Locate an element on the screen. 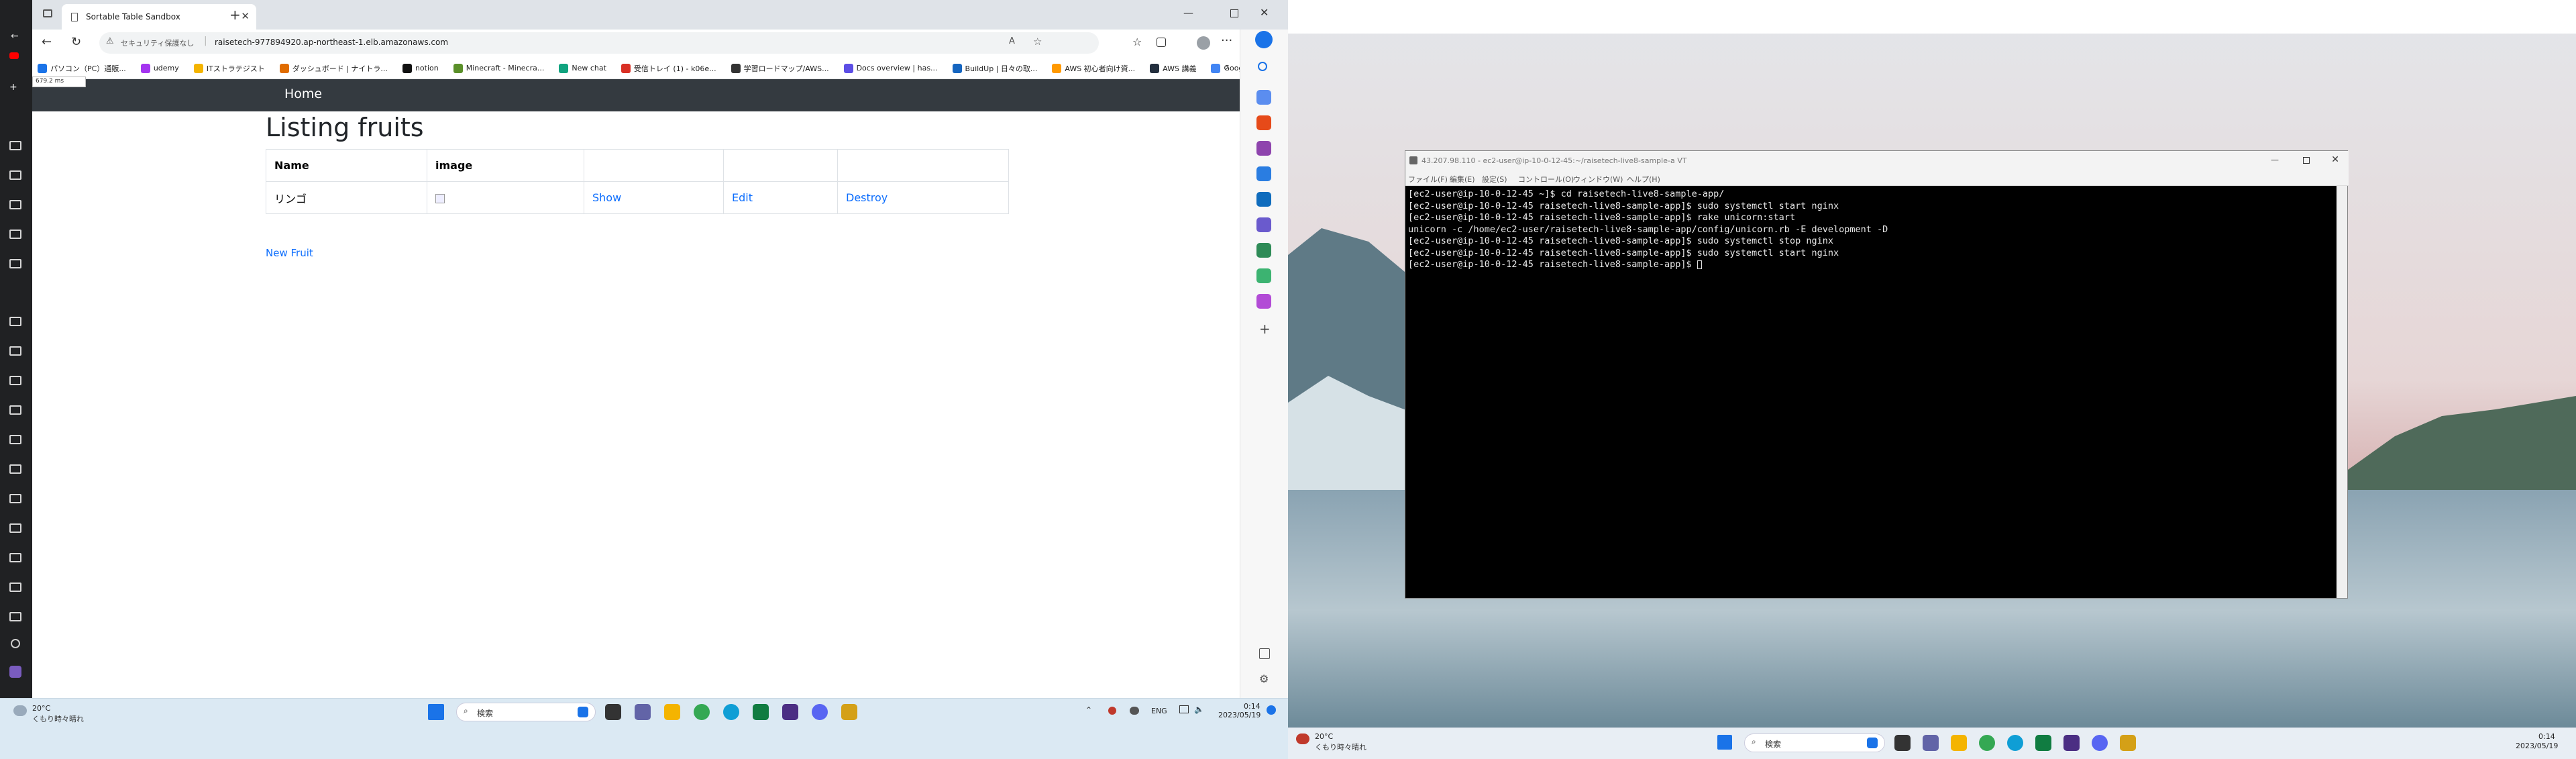 The width and height of the screenshot is (2576, 759). security-label: セキュリティ保護なし is located at coordinates (157, 43).